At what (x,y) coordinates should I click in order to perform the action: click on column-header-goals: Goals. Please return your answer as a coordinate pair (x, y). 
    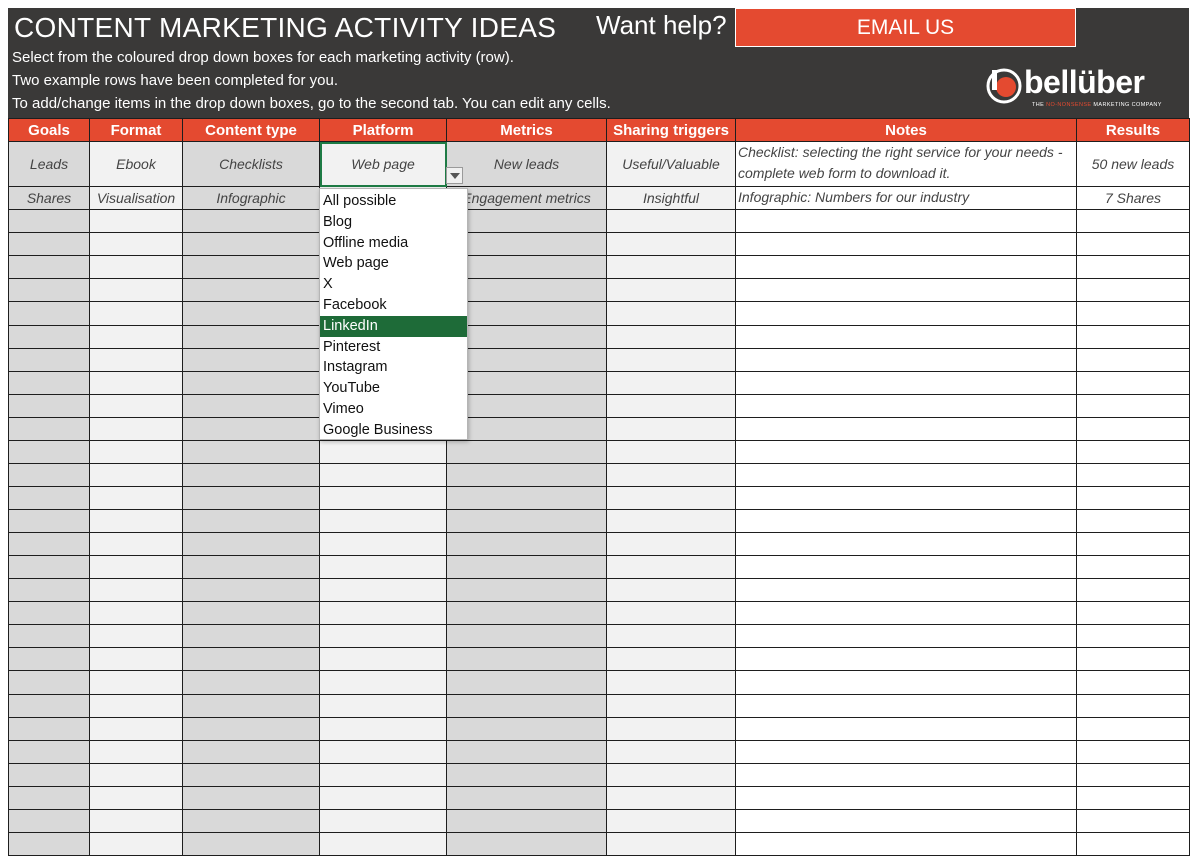
    Looking at the image, I should click on (49, 130).